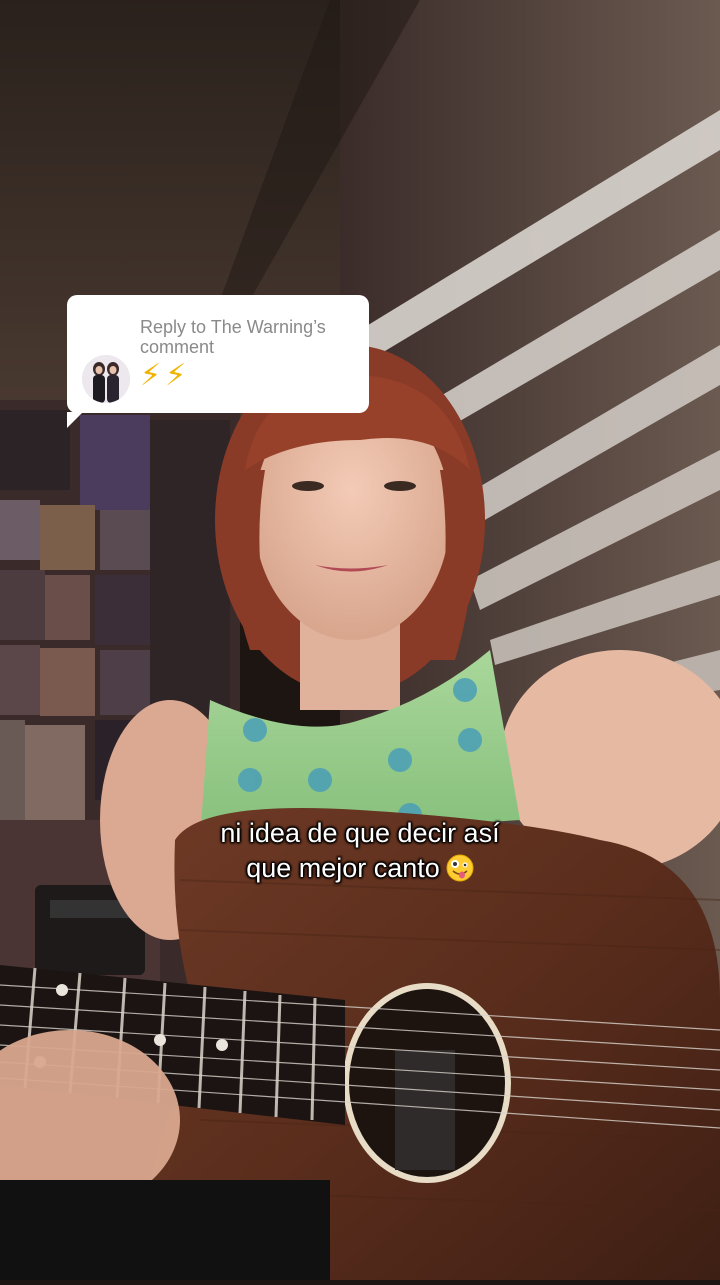 Image resolution: width=720 pixels, height=1285 pixels. Describe the element at coordinates (233, 337) in the screenshot. I see `reply-title: Reply to The Warning’s comment` at that location.